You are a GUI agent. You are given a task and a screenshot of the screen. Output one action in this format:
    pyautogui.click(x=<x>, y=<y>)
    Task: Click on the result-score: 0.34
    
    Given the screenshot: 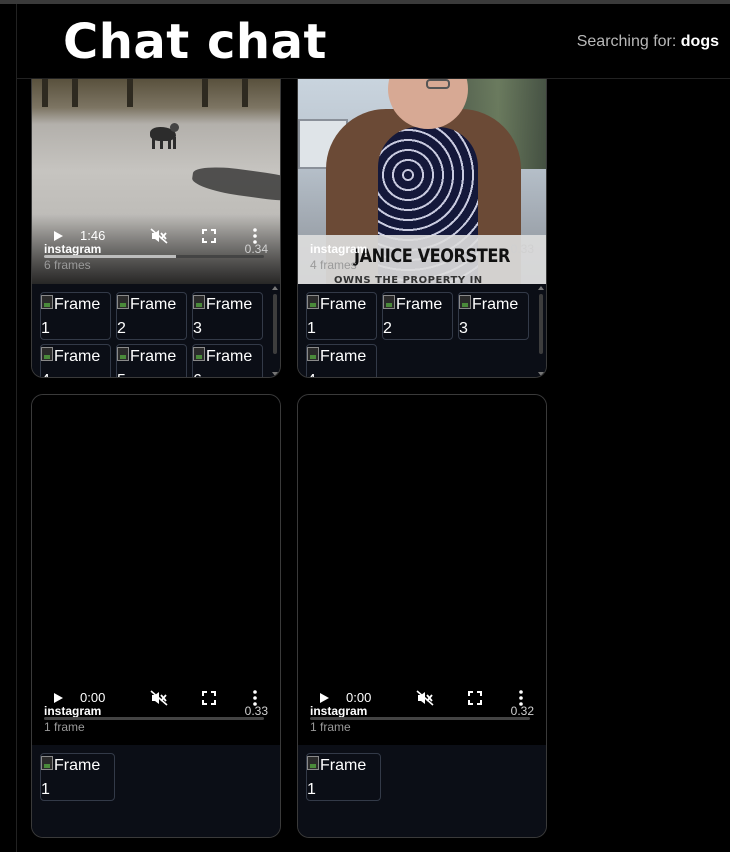 What is the action you would take?
    pyautogui.click(x=256, y=249)
    